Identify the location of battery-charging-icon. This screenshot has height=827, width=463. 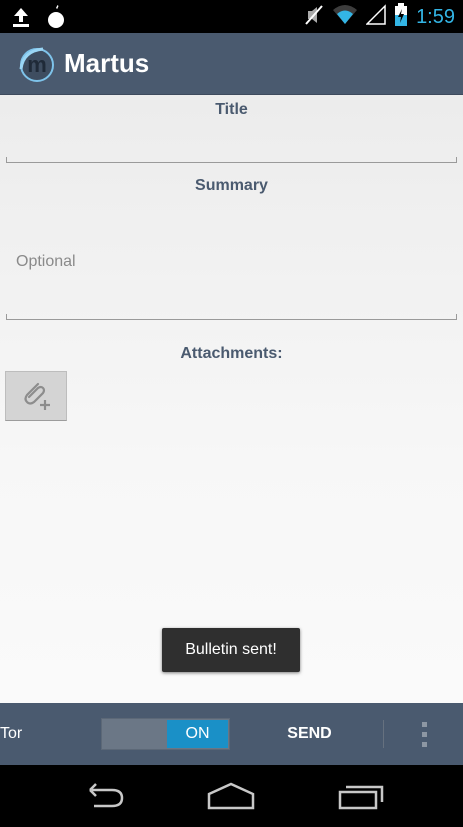
(401, 17).